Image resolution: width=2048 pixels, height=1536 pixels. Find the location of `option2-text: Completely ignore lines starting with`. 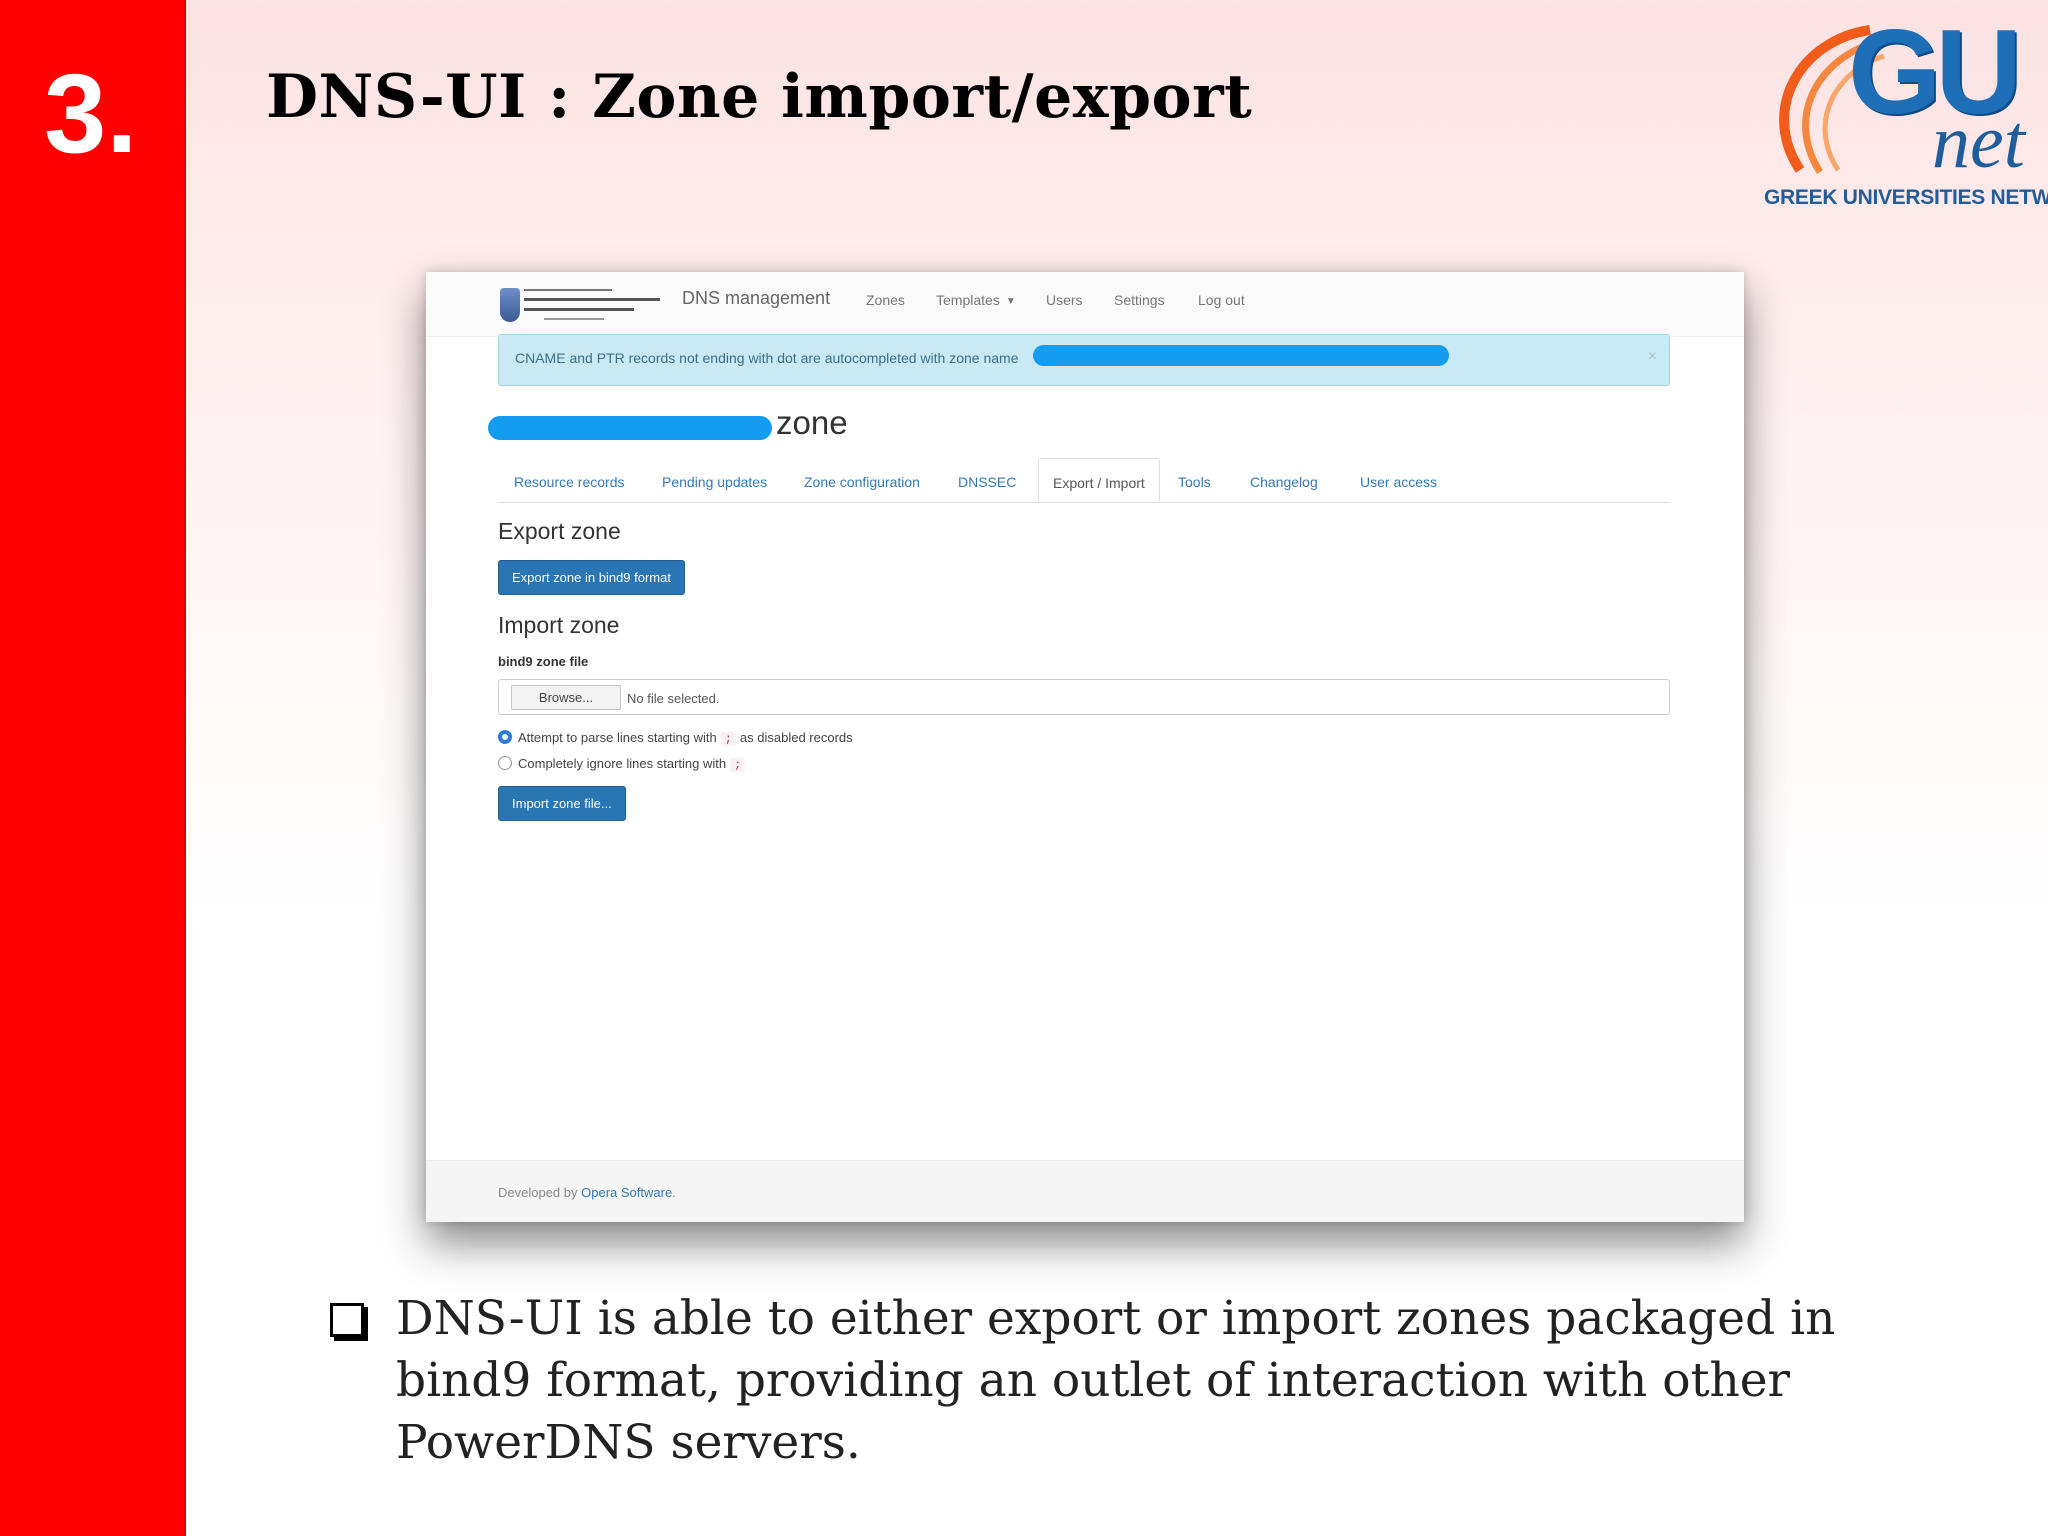

option2-text: Completely ignore lines starting with is located at coordinates (622, 763).